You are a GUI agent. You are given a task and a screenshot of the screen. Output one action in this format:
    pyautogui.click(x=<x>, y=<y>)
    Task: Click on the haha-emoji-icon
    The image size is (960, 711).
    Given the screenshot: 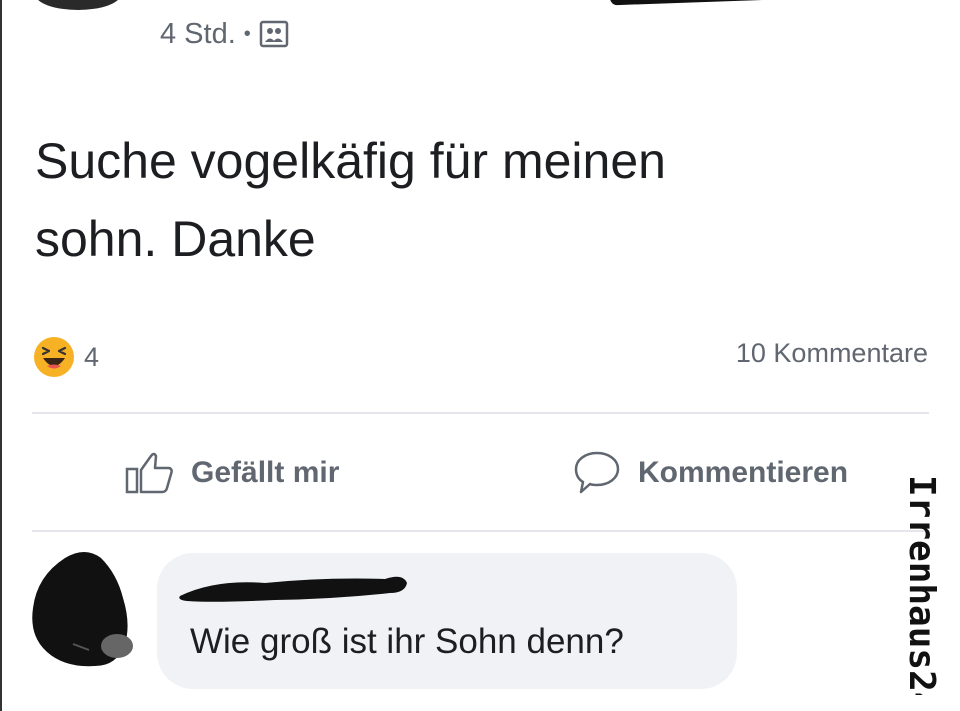 What is the action you would take?
    pyautogui.click(x=54, y=357)
    